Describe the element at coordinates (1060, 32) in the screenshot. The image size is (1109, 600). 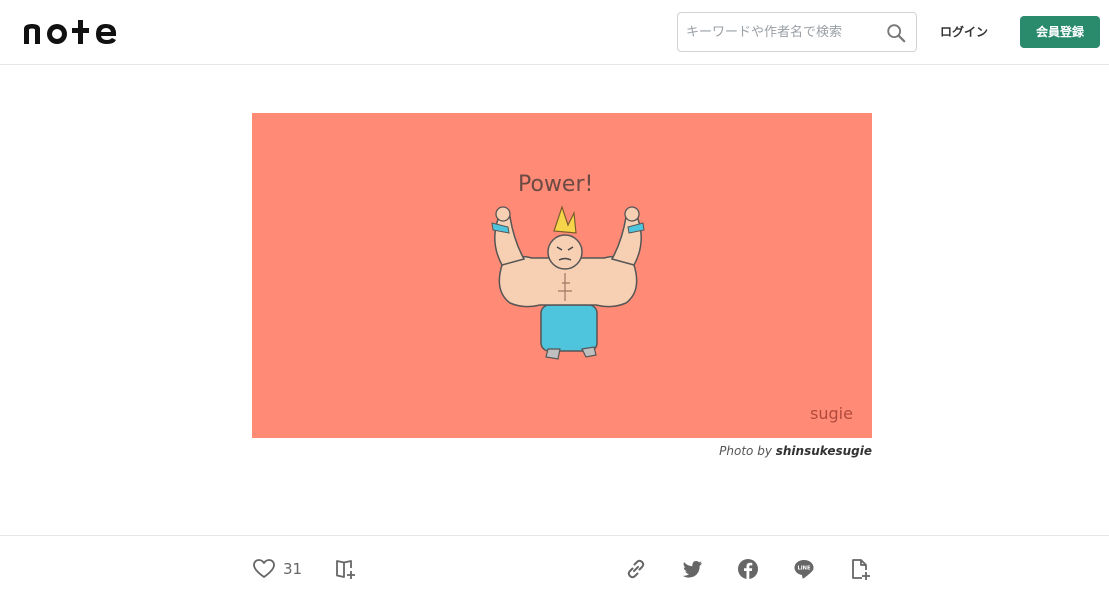
I see `signup-button: 会員登録` at that location.